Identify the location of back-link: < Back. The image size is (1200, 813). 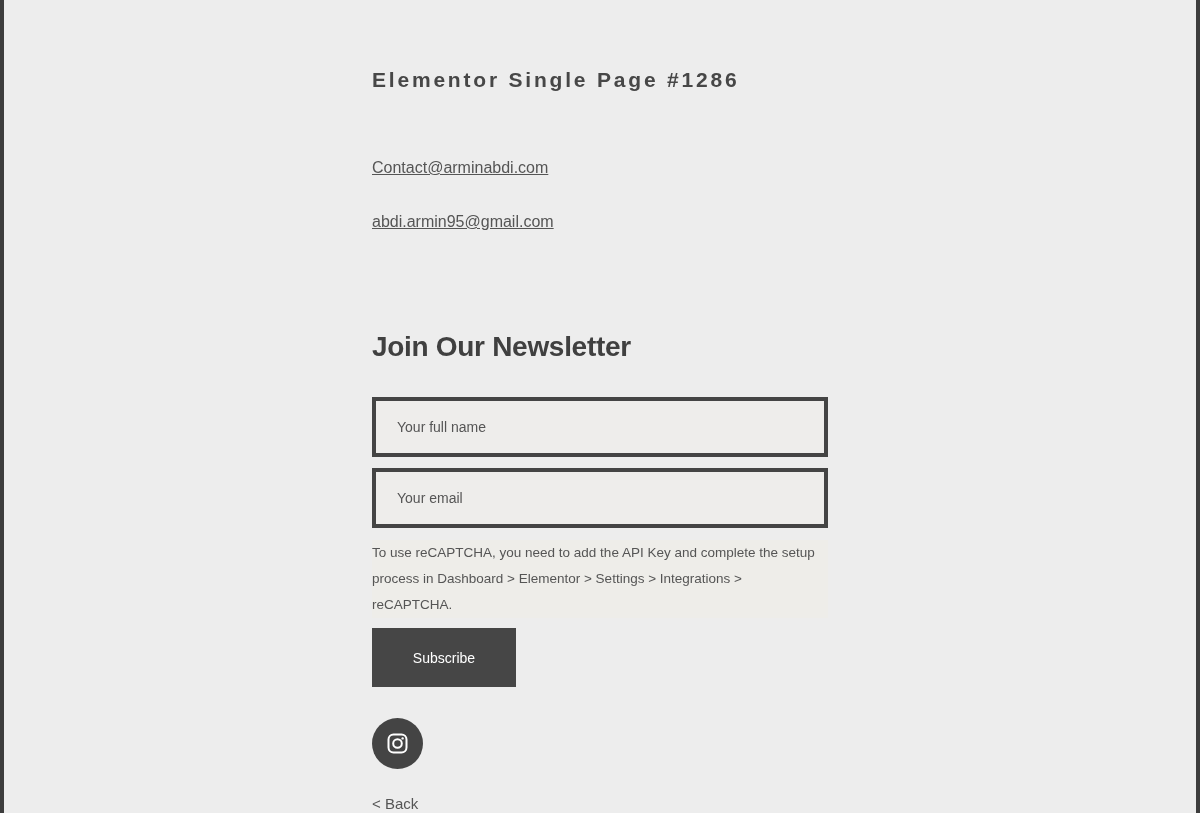
(395, 803).